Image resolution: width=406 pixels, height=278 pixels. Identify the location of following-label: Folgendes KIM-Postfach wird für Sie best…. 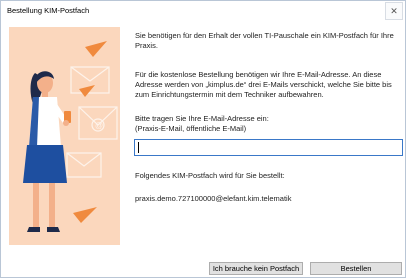
(210, 175).